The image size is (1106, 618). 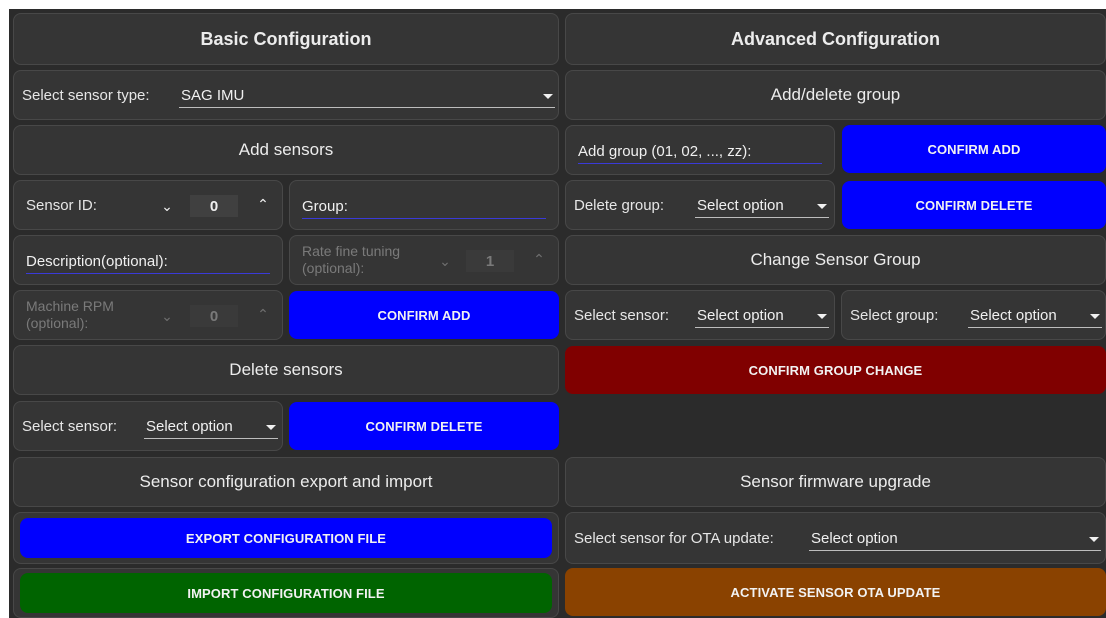 I want to click on export-import-header: Sensor configuration export and import, so click(x=286, y=482).